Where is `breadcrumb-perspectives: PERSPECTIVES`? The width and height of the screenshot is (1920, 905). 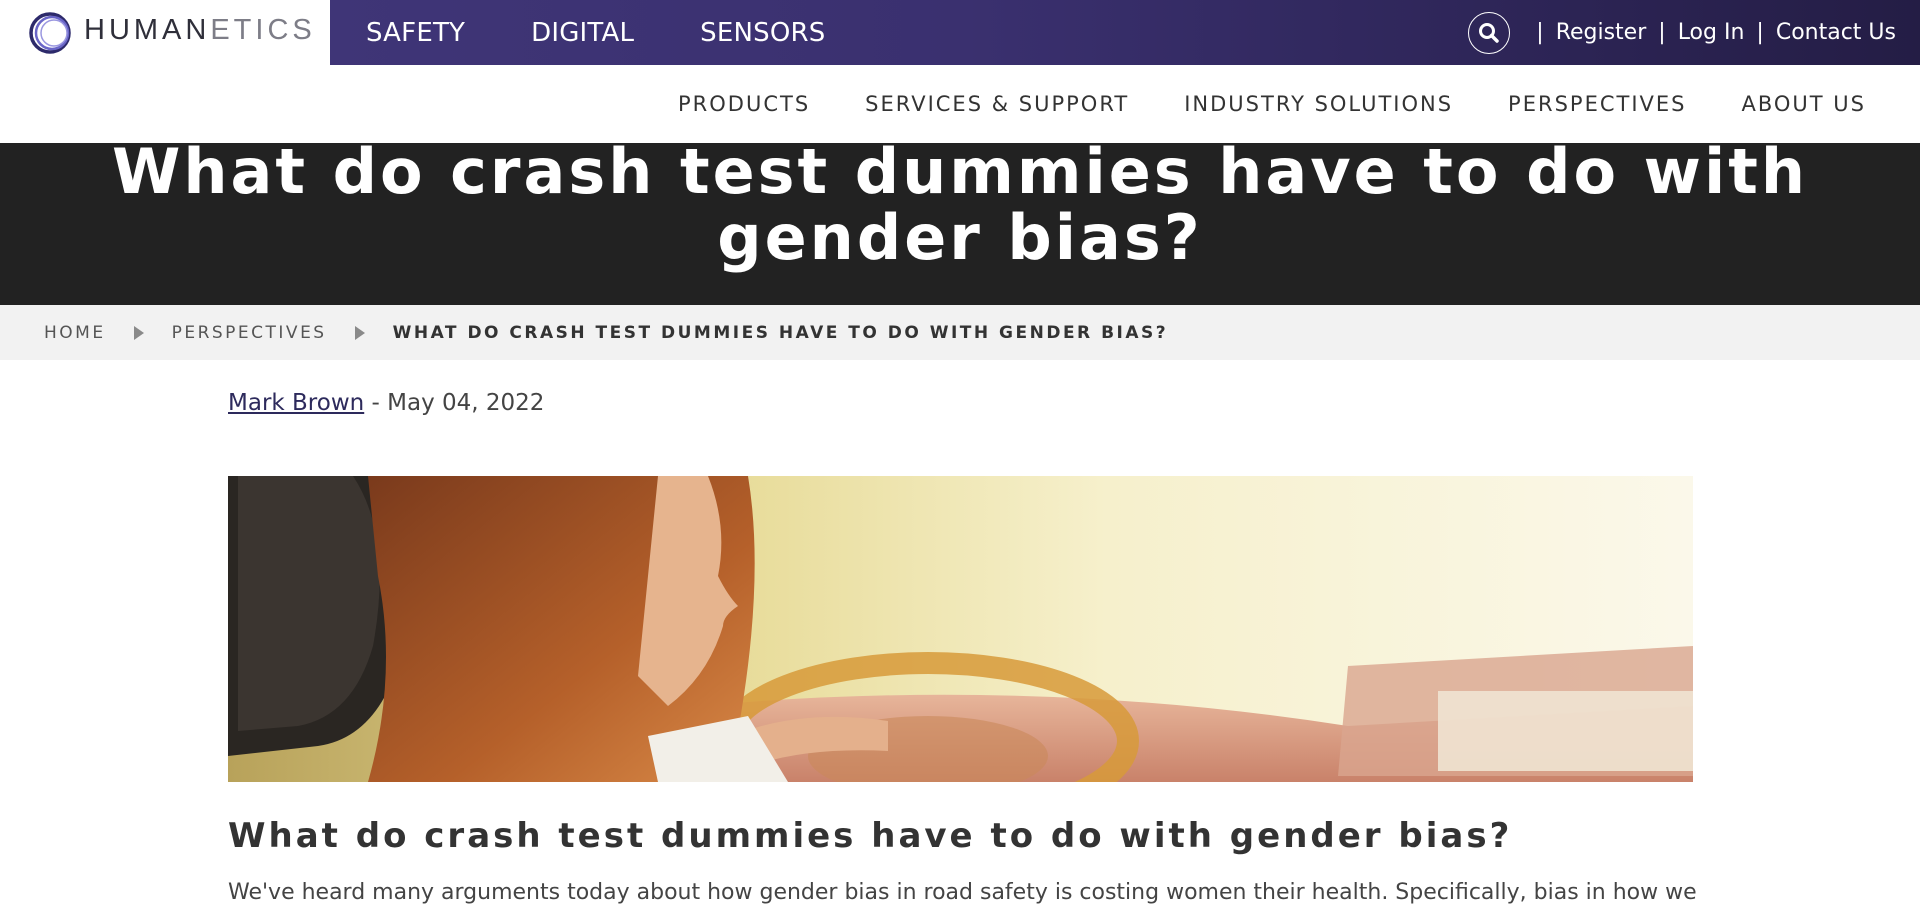
breadcrumb-perspectives: PERSPECTIVES is located at coordinates (249, 333).